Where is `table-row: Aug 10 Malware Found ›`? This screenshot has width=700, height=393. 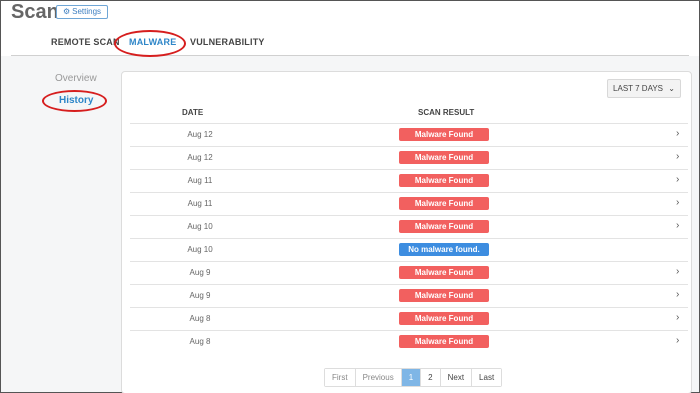
table-row: Aug 10 Malware Found › is located at coordinates (409, 226).